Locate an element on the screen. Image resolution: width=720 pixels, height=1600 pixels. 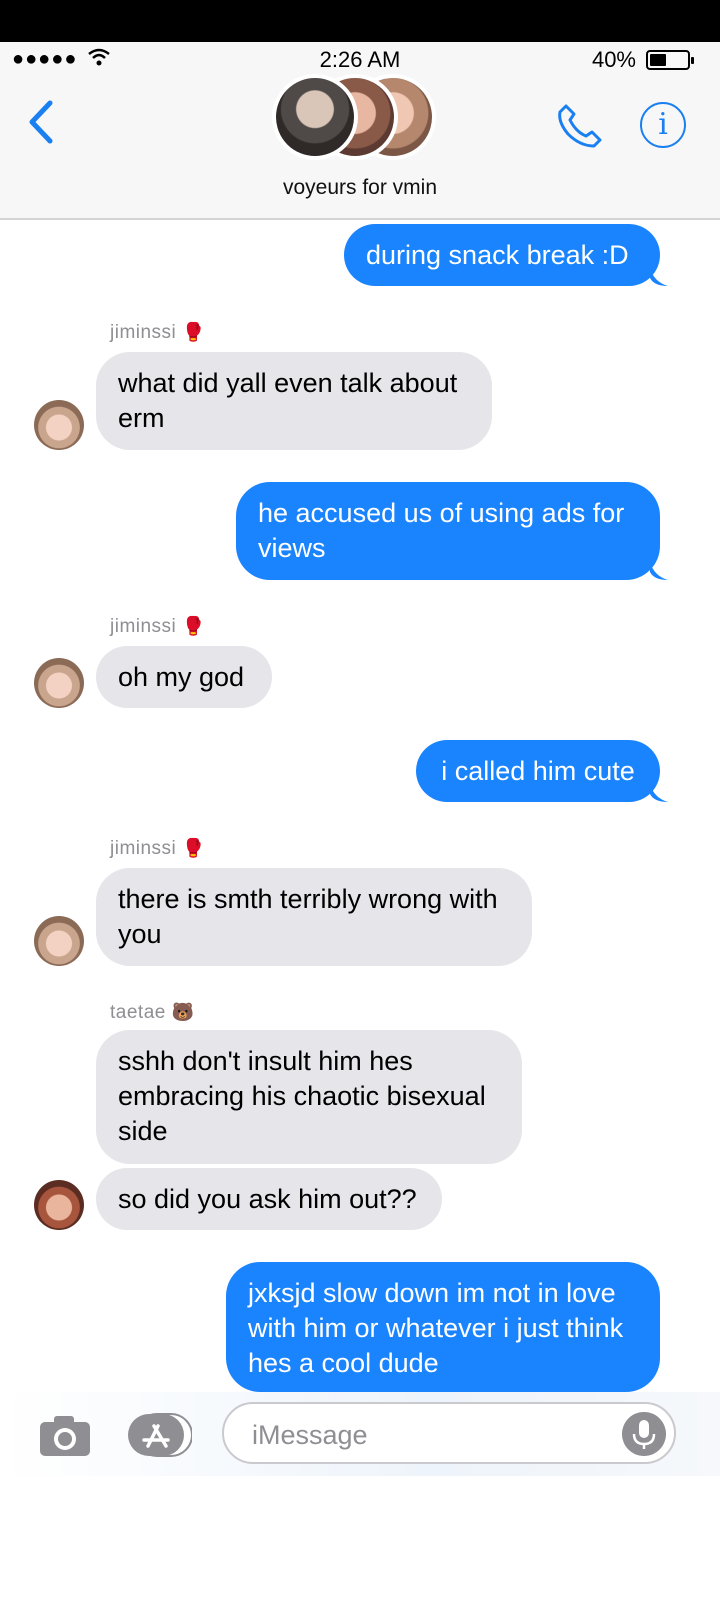
message-composer: iMessage is located at coordinates (360, 1434).